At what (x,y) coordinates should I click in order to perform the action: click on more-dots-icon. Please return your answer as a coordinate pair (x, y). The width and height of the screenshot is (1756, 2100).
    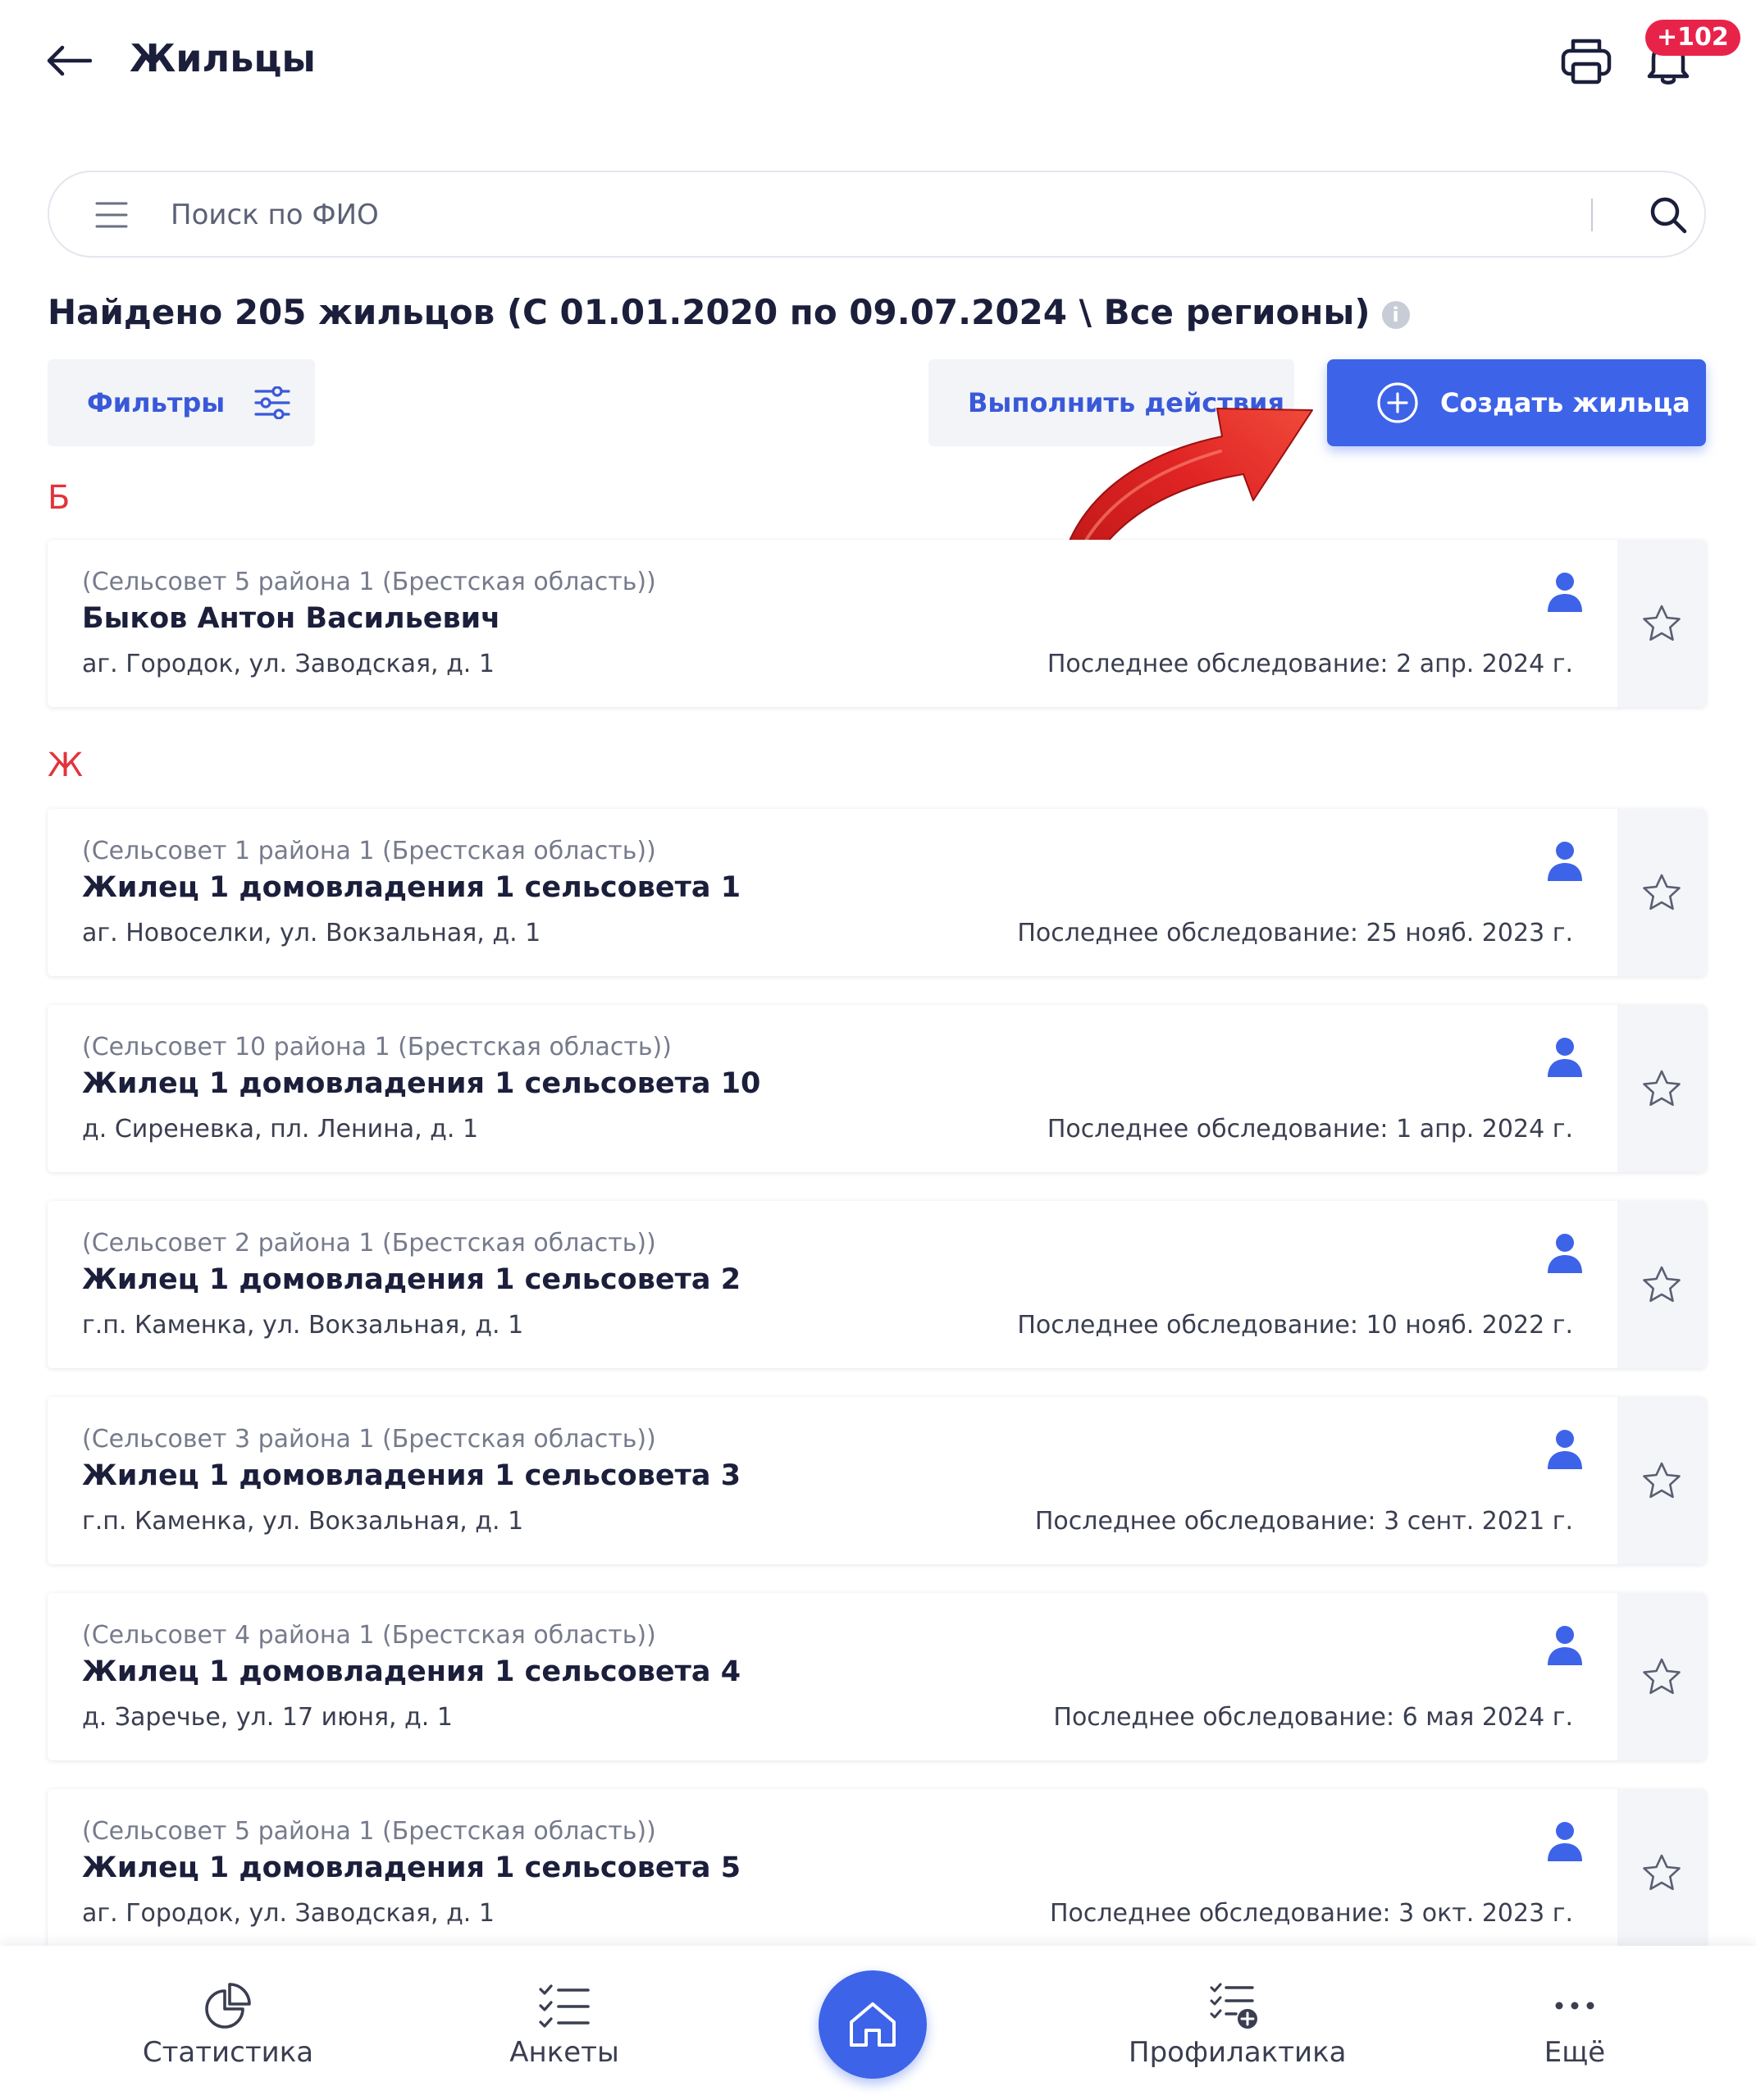
    Looking at the image, I should click on (1574, 2006).